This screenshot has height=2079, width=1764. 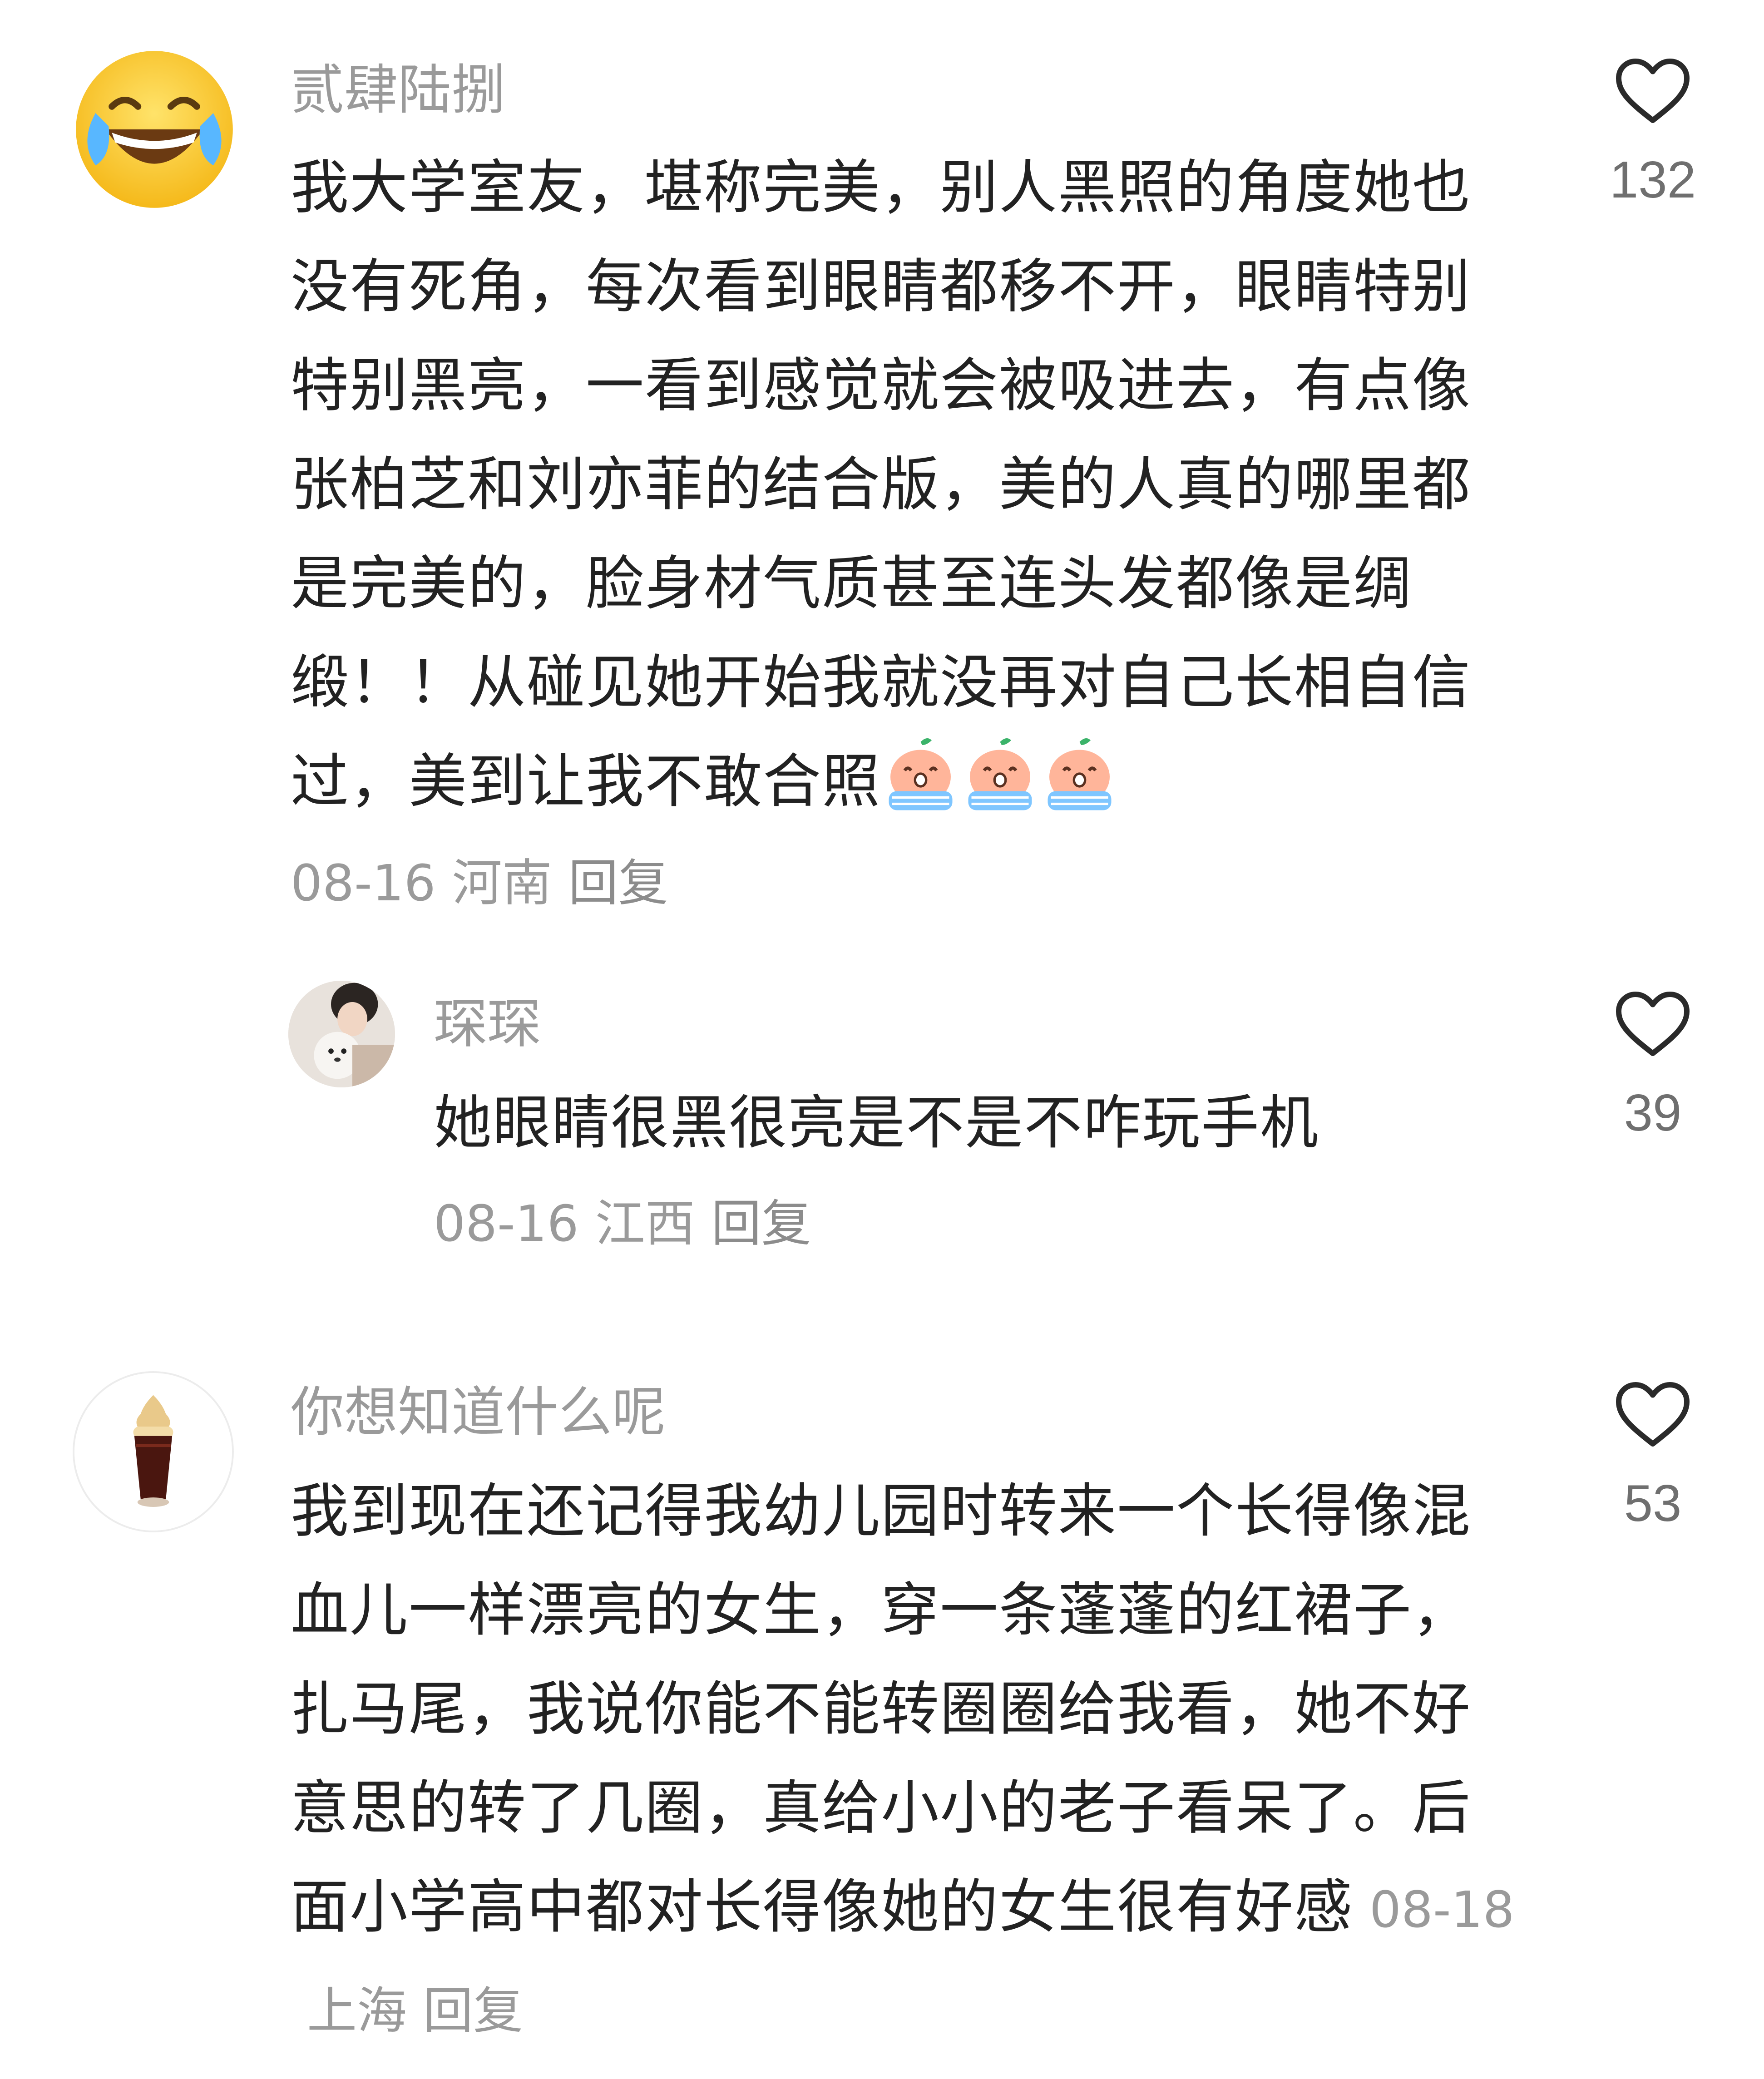 I want to click on iced-coffee-float-avatar, so click(x=153, y=1452).